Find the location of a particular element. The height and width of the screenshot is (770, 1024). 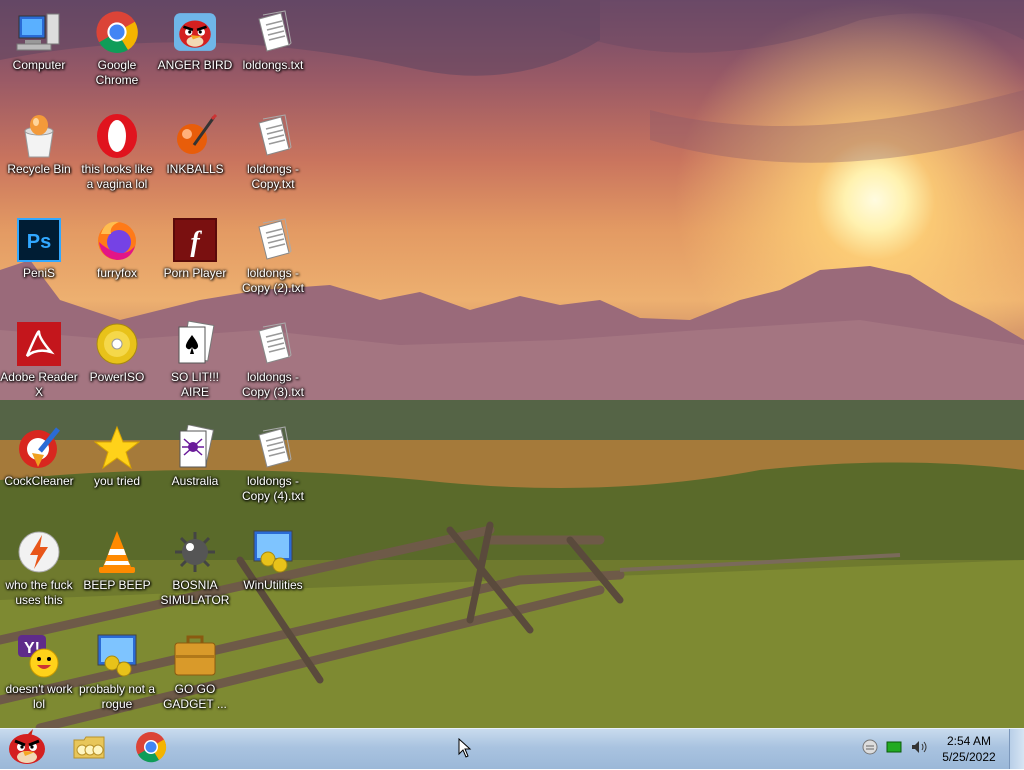

desktop-icon-label: Computer is located at coordinates (39, 65).